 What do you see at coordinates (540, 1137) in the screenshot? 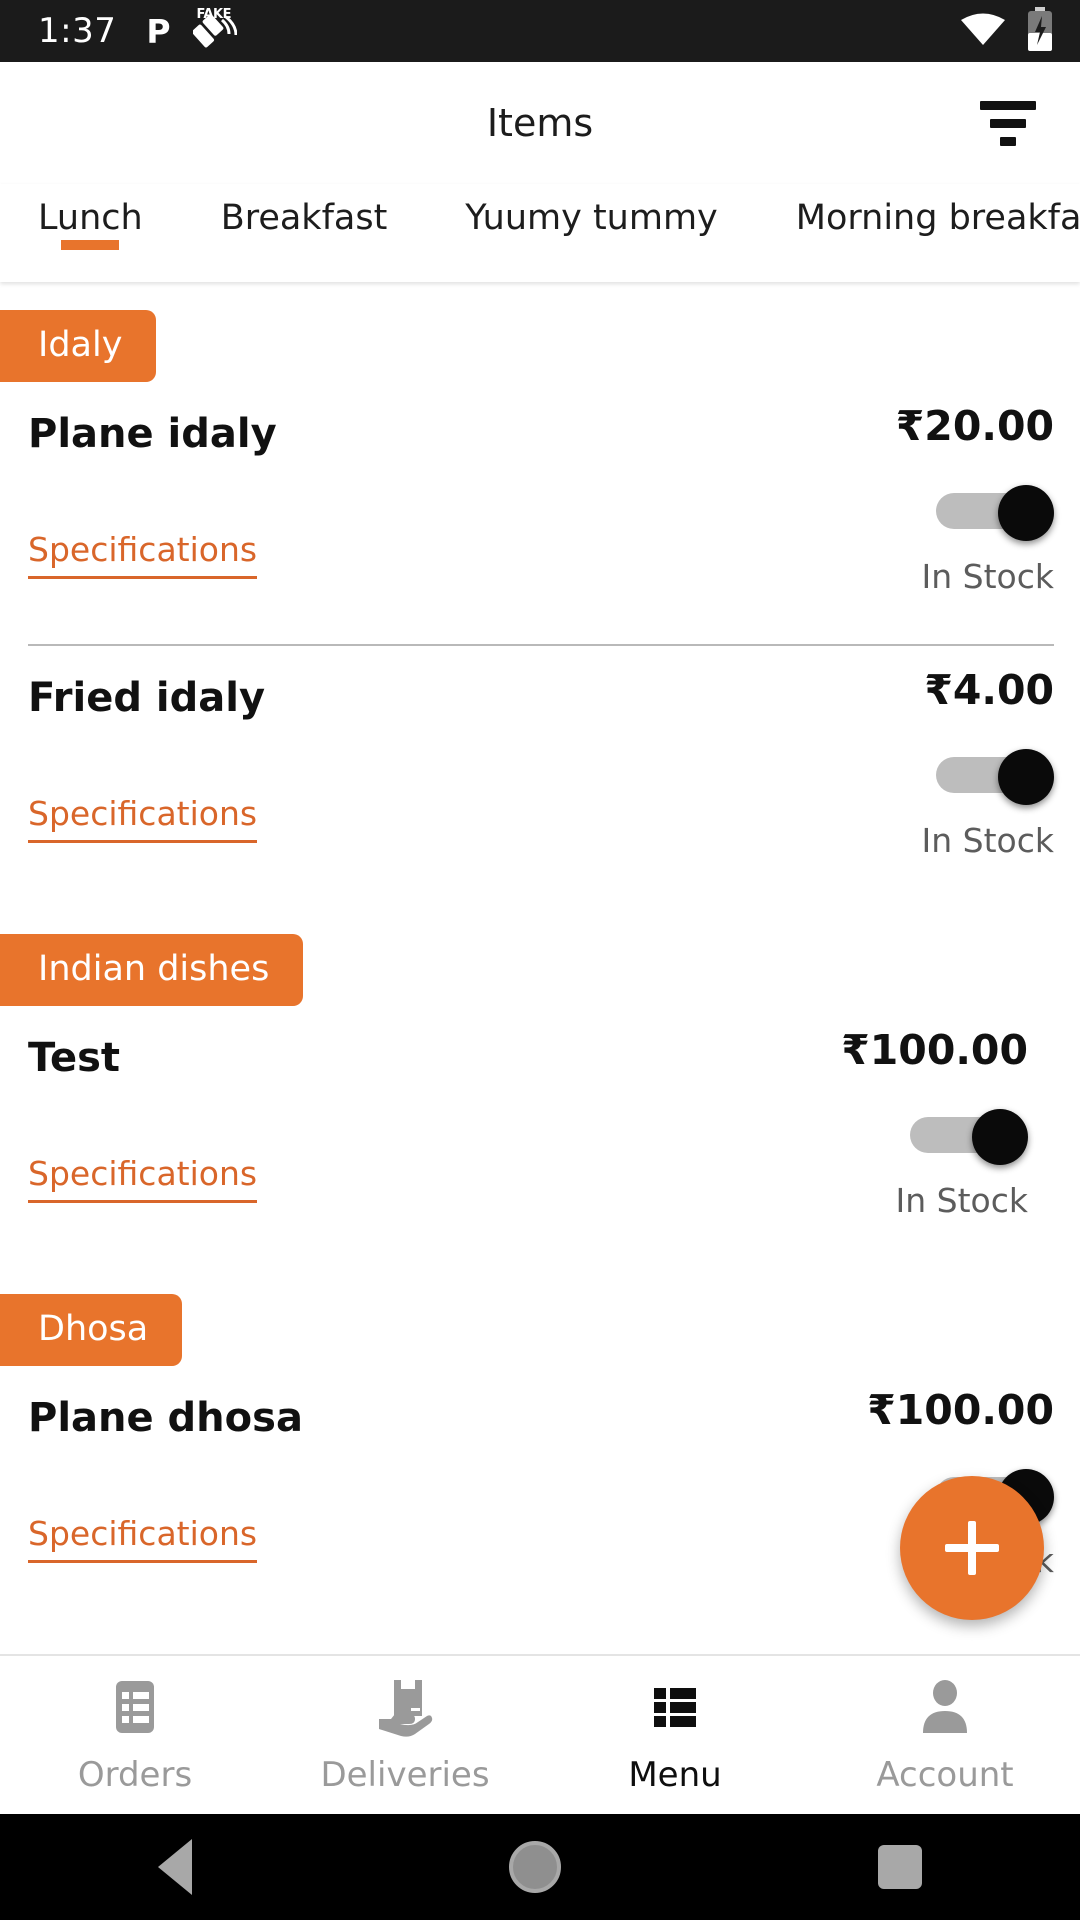
I see `table-row: Test Specifications ₹100.00 In Stock` at bounding box center [540, 1137].